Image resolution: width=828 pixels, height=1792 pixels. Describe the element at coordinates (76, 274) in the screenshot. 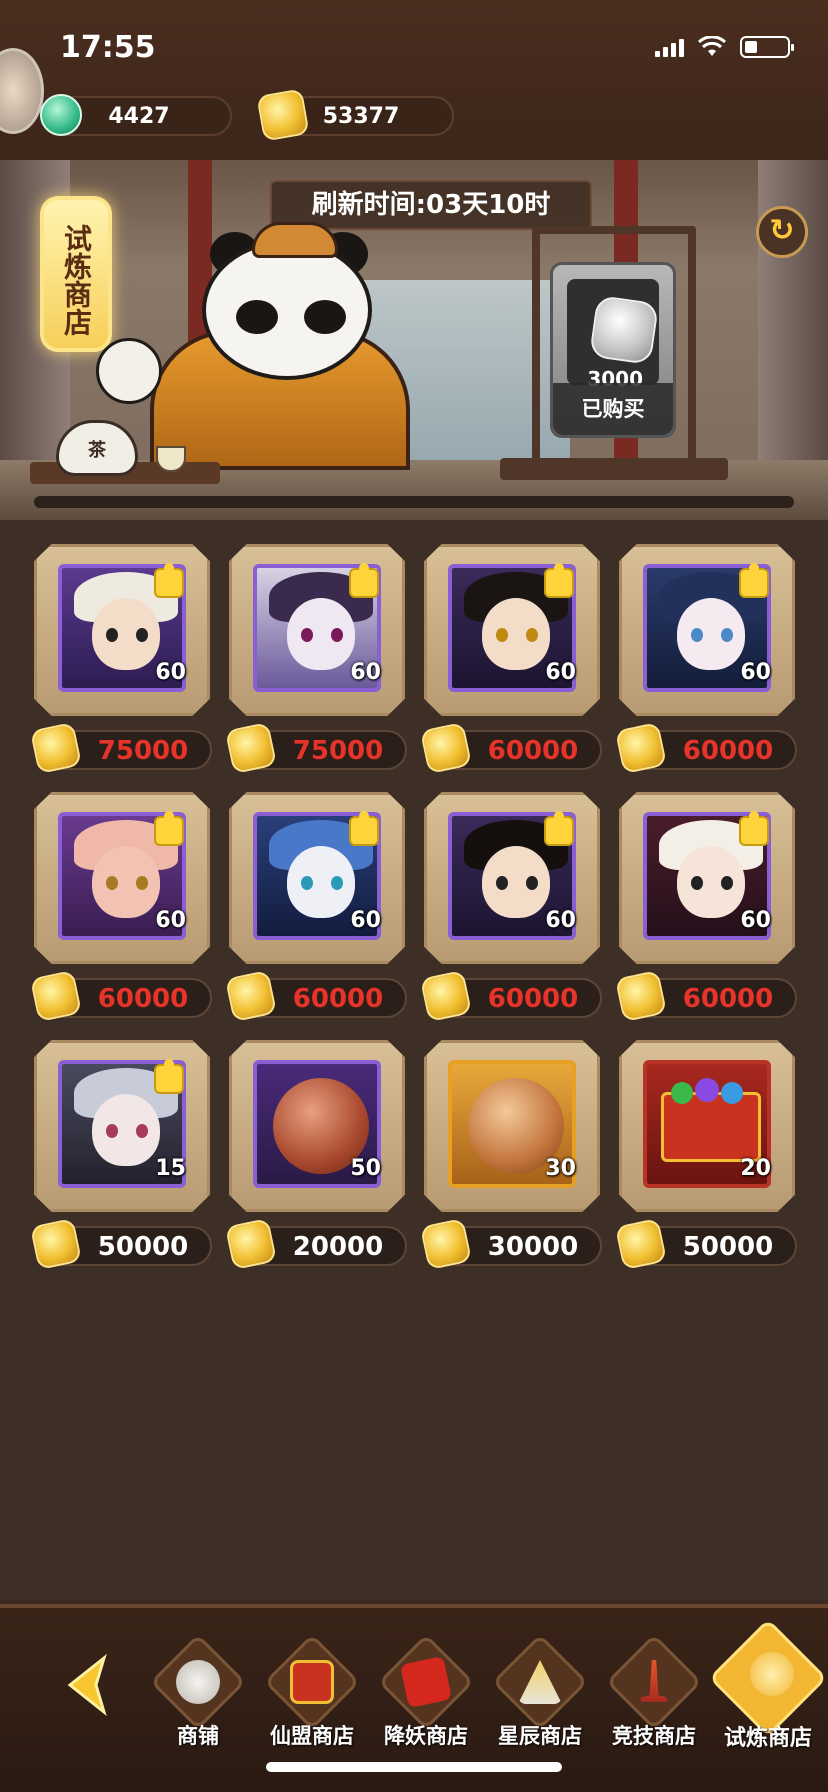

I see `shop-sign: 试炼商店` at that location.